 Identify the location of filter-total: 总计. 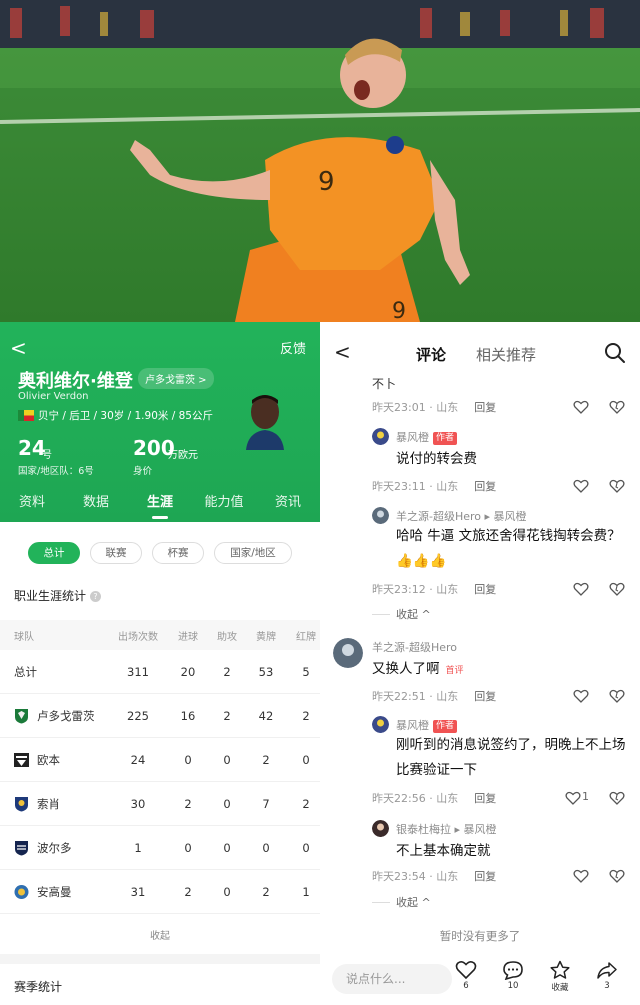
(54, 553).